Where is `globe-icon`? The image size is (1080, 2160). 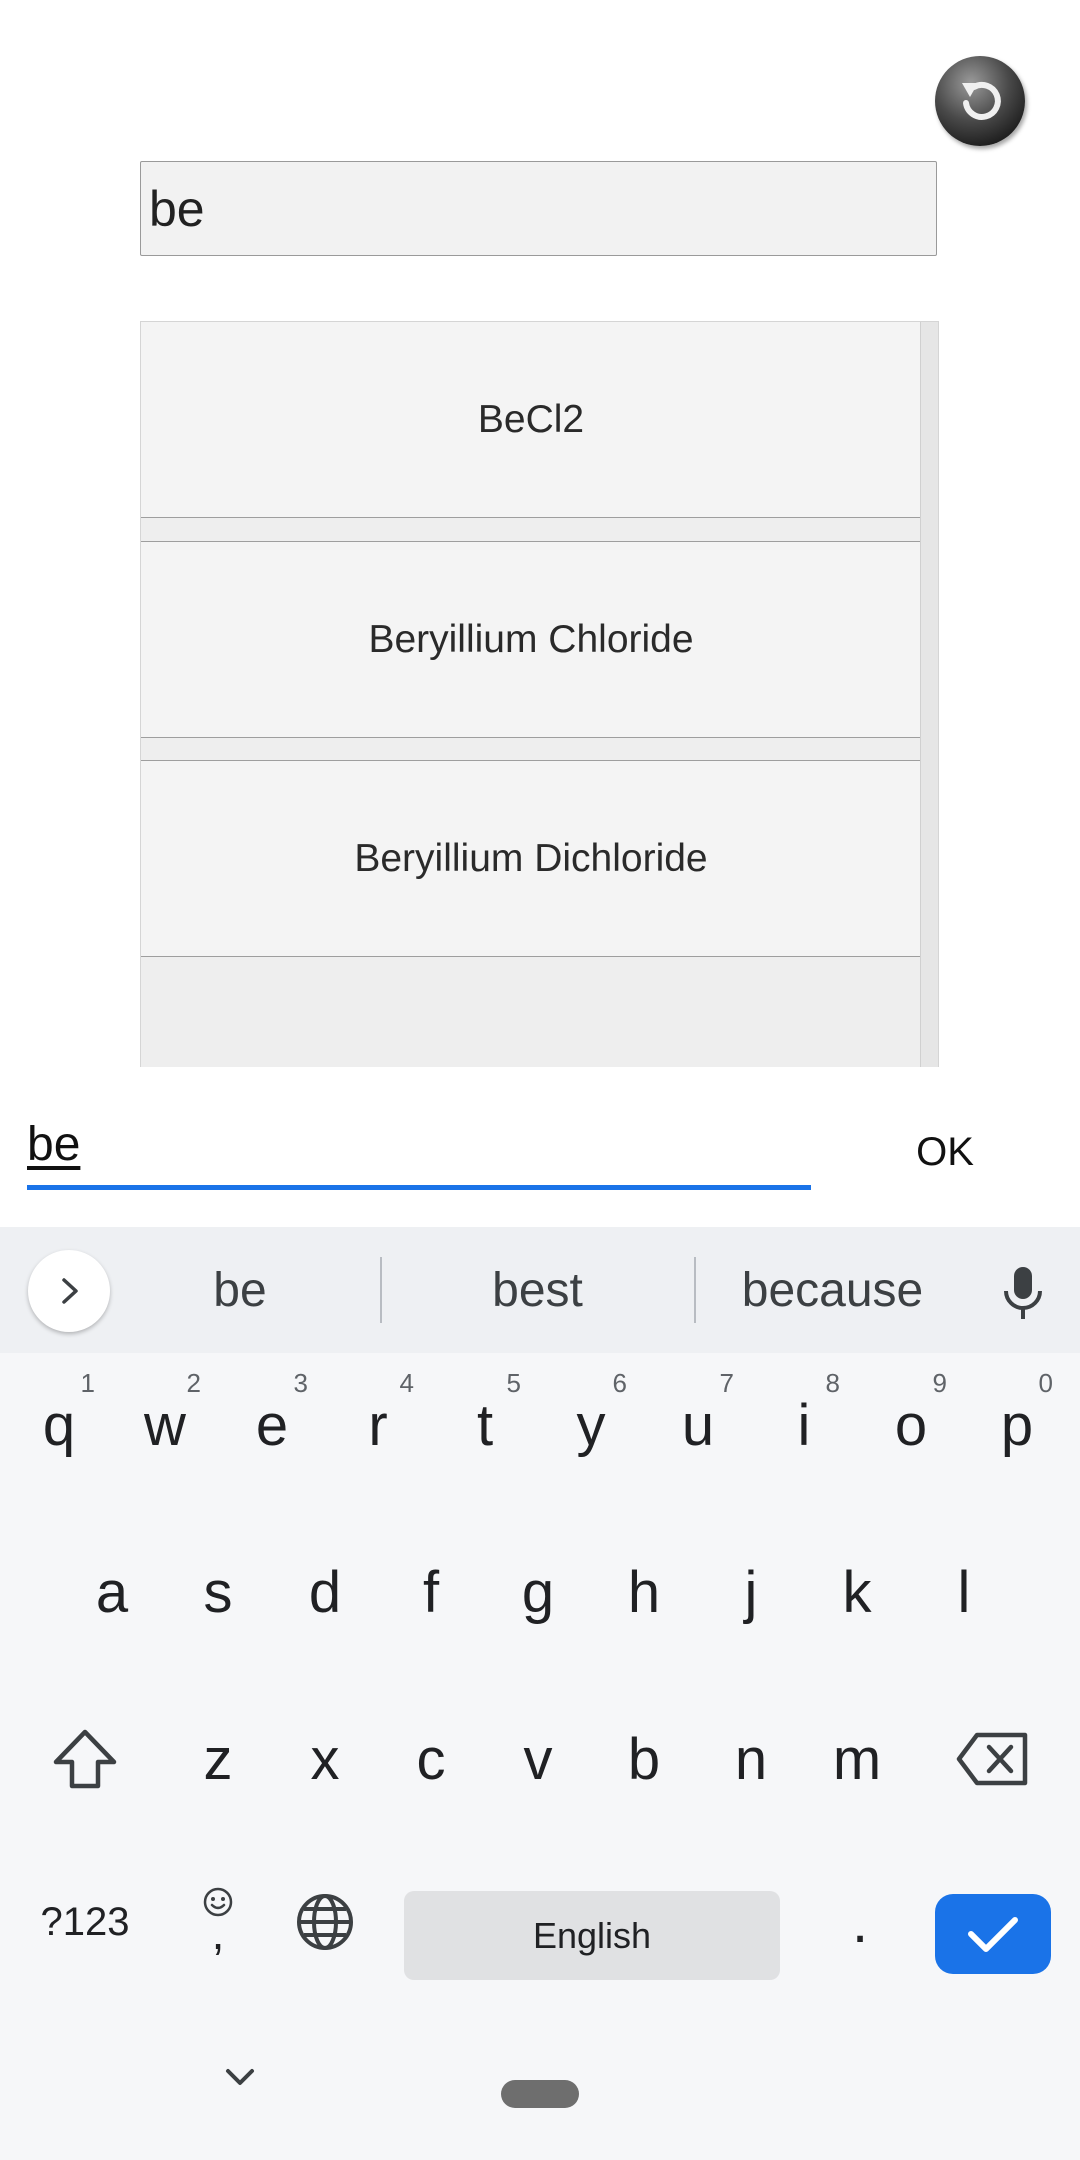
globe-icon is located at coordinates (325, 1922).